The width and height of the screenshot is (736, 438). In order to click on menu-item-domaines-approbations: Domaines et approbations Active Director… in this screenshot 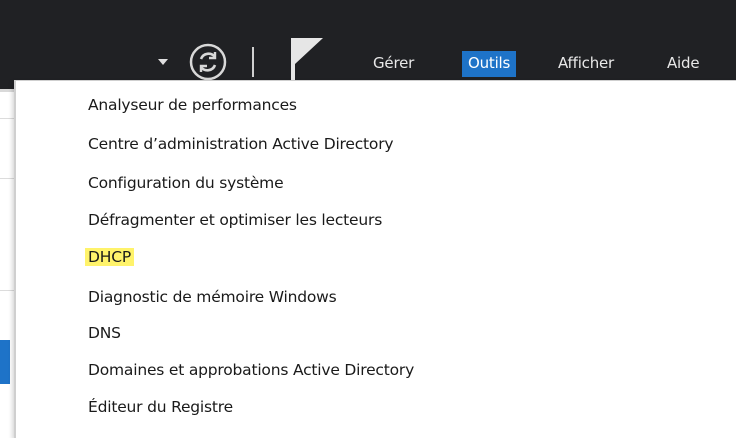, I will do `click(251, 370)`.